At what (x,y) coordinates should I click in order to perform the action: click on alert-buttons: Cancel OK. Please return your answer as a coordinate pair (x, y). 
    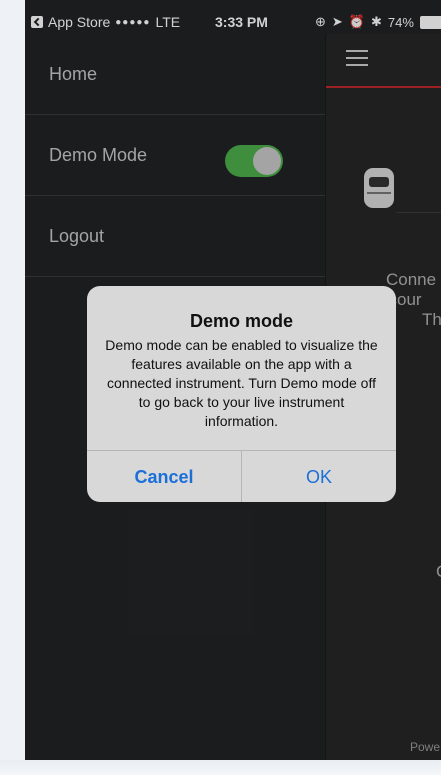
    Looking at the image, I should click on (241, 476).